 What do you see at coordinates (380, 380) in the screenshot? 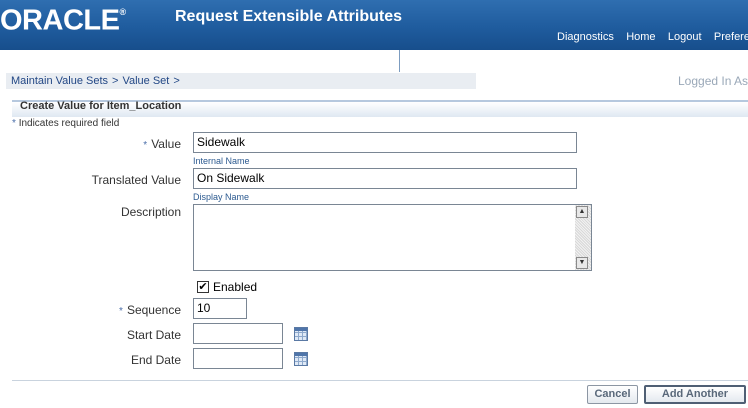
I see `footer-divider` at bounding box center [380, 380].